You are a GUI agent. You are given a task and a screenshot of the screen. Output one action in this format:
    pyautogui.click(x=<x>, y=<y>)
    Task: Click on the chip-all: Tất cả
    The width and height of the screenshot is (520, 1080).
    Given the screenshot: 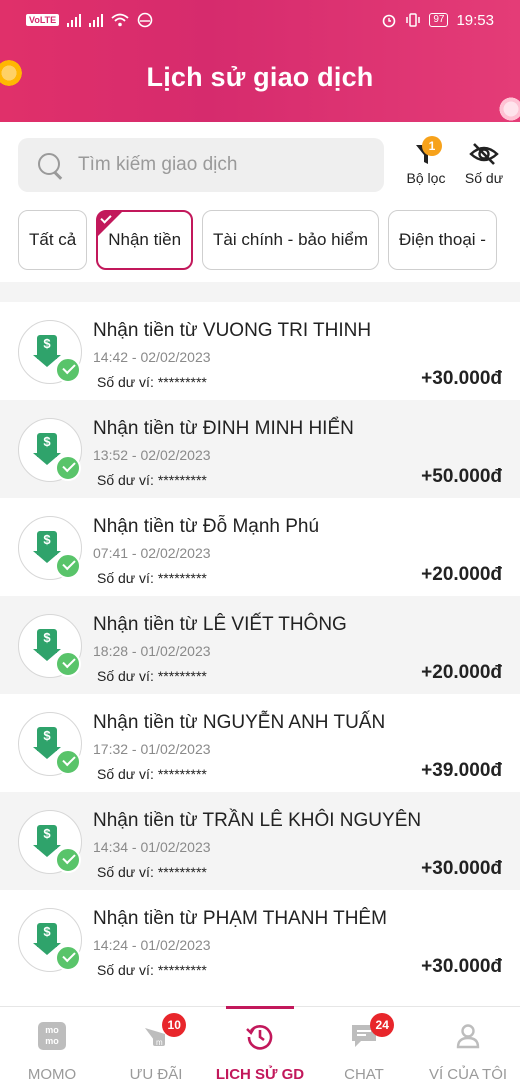 What is the action you would take?
    pyautogui.click(x=53, y=240)
    